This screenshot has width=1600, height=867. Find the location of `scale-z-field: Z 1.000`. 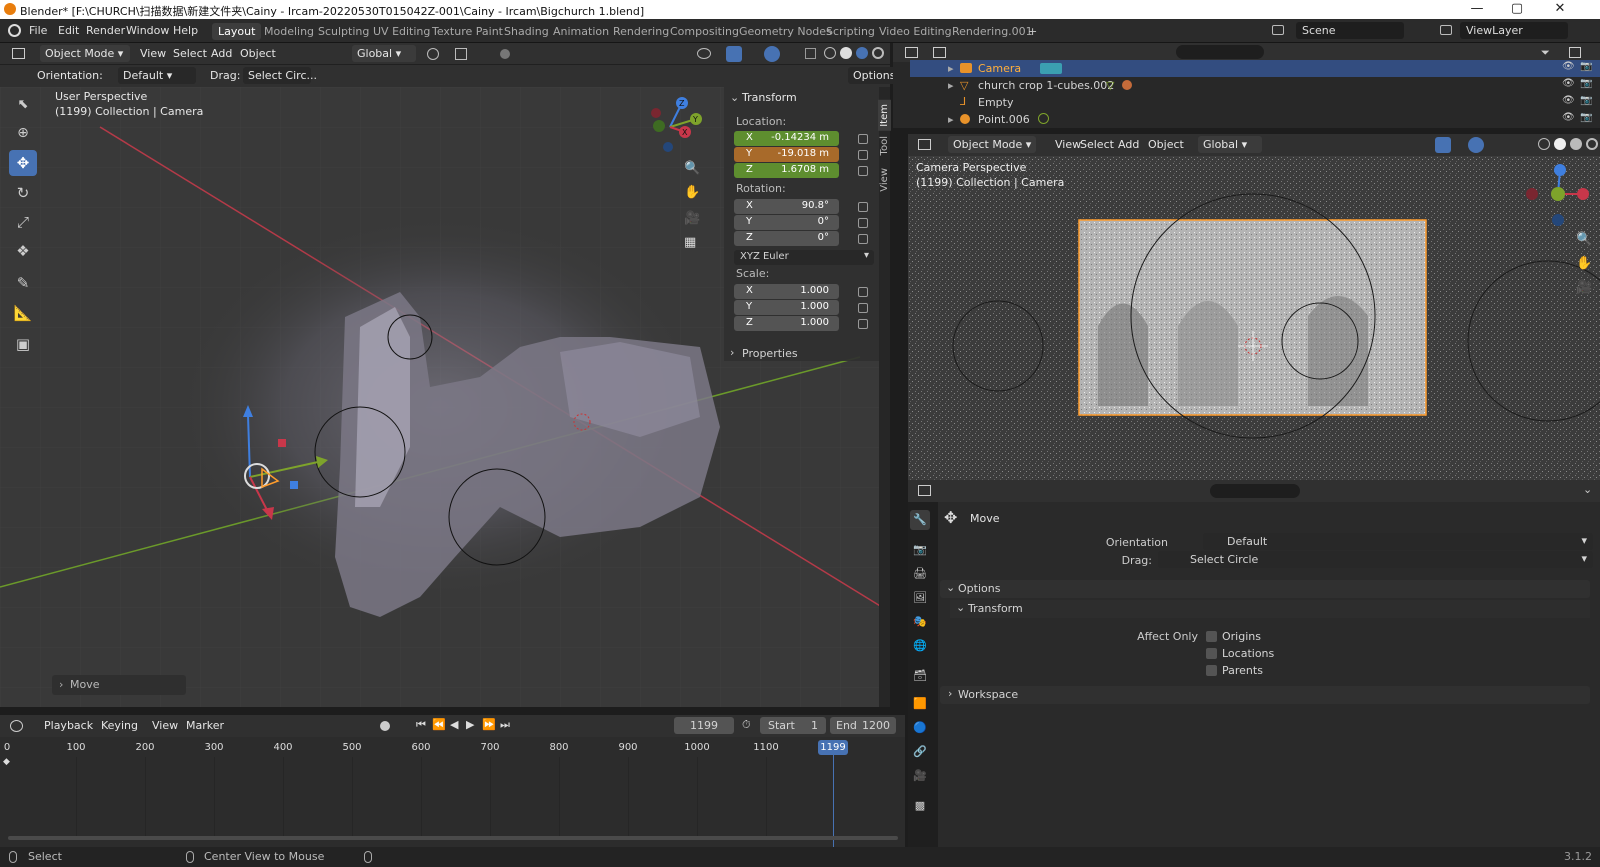

scale-z-field: Z 1.000 is located at coordinates (786, 323).